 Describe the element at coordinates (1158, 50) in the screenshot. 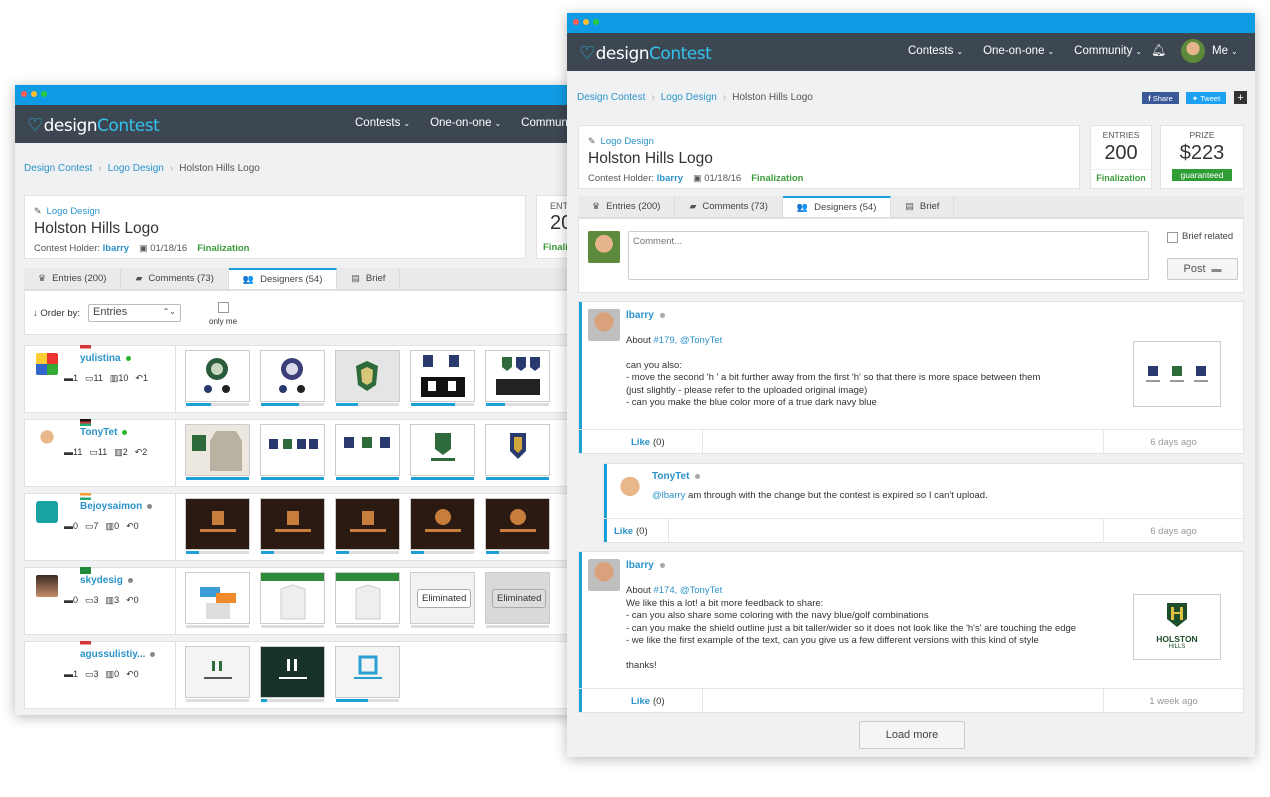

I see `bell-icon: 🔔︎` at that location.